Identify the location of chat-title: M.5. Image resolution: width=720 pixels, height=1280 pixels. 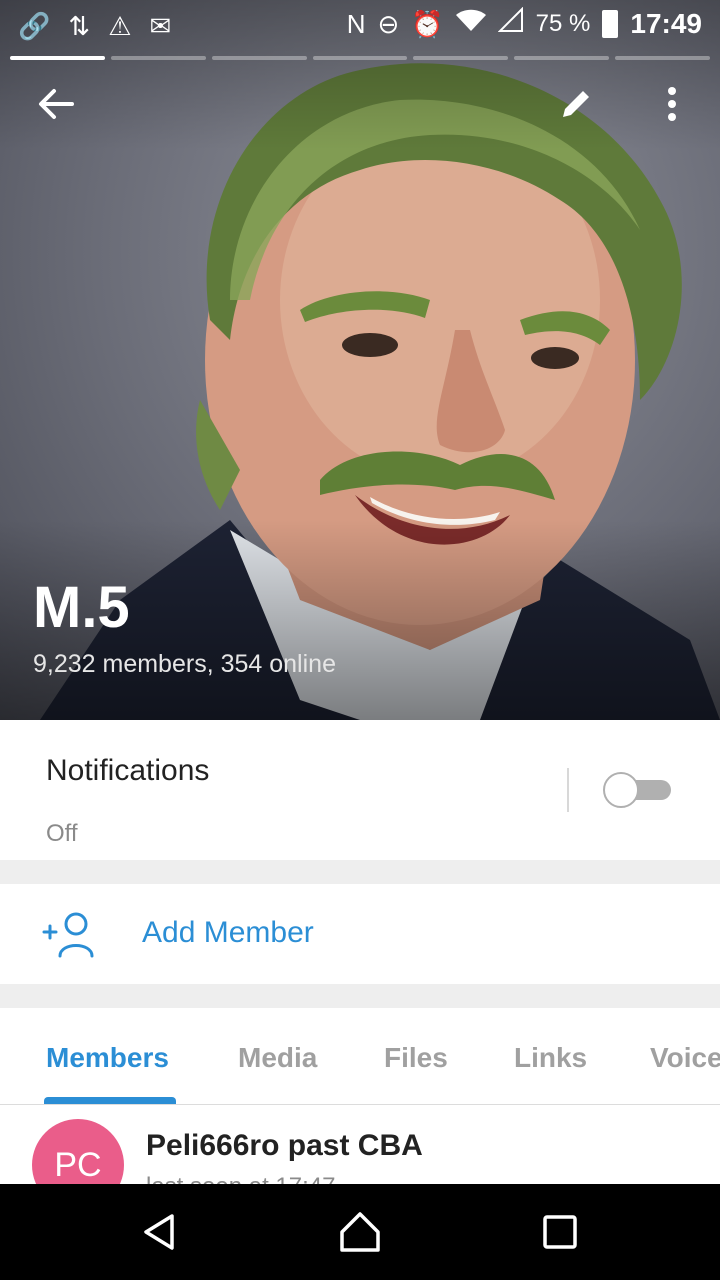
(81, 607).